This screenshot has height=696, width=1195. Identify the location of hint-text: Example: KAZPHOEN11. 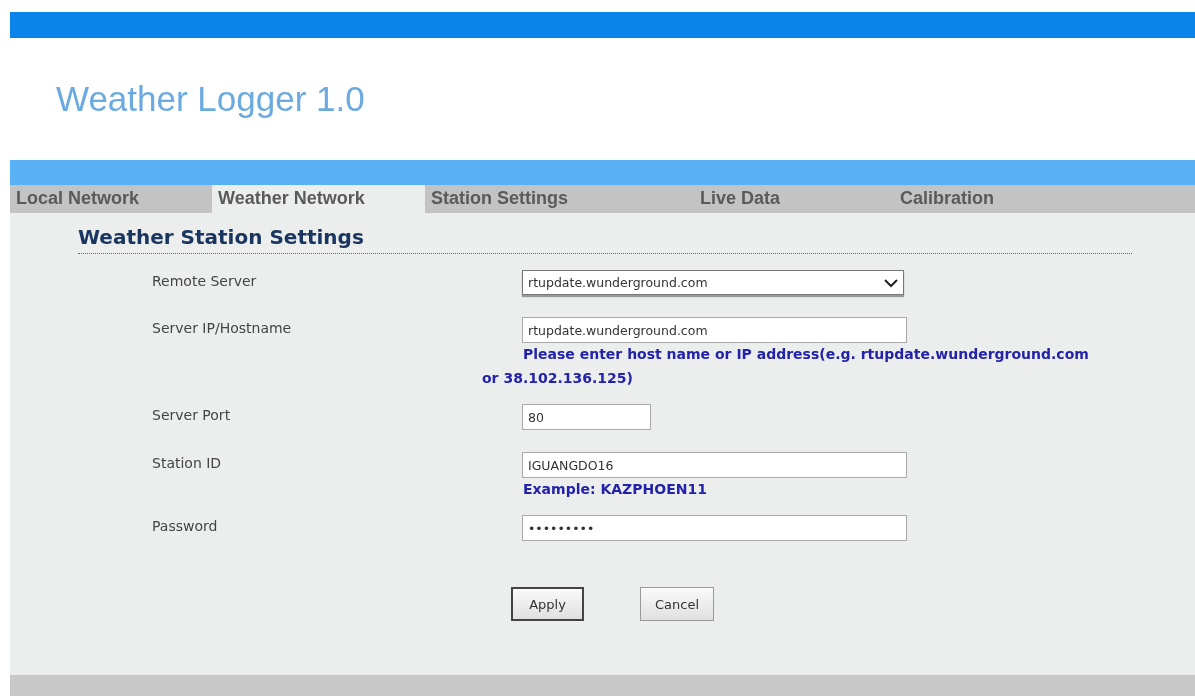
(615, 489).